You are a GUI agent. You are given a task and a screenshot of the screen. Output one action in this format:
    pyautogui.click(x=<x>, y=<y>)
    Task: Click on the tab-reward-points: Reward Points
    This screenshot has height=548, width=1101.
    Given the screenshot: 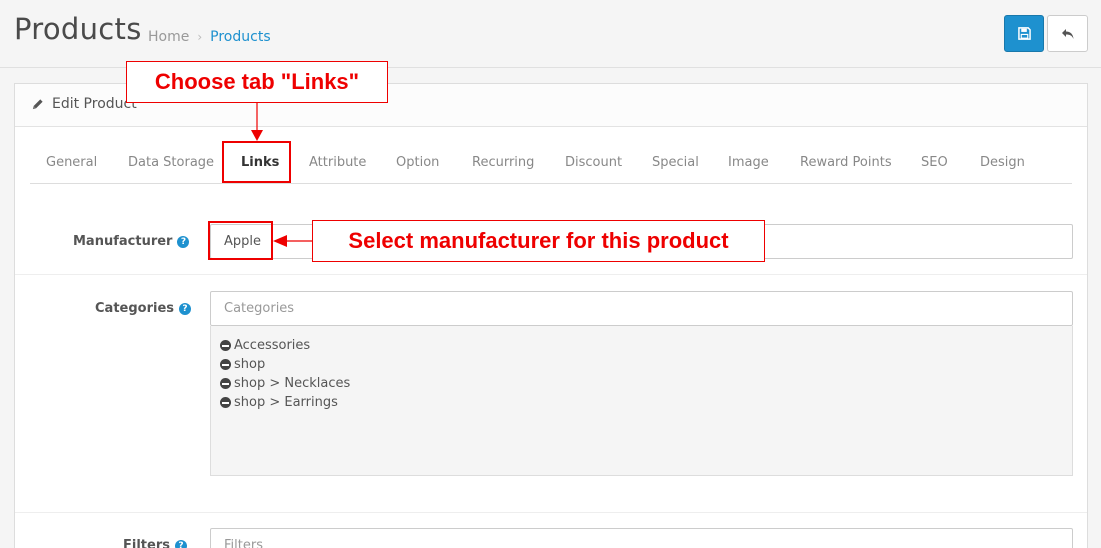 What is the action you would take?
    pyautogui.click(x=846, y=162)
    